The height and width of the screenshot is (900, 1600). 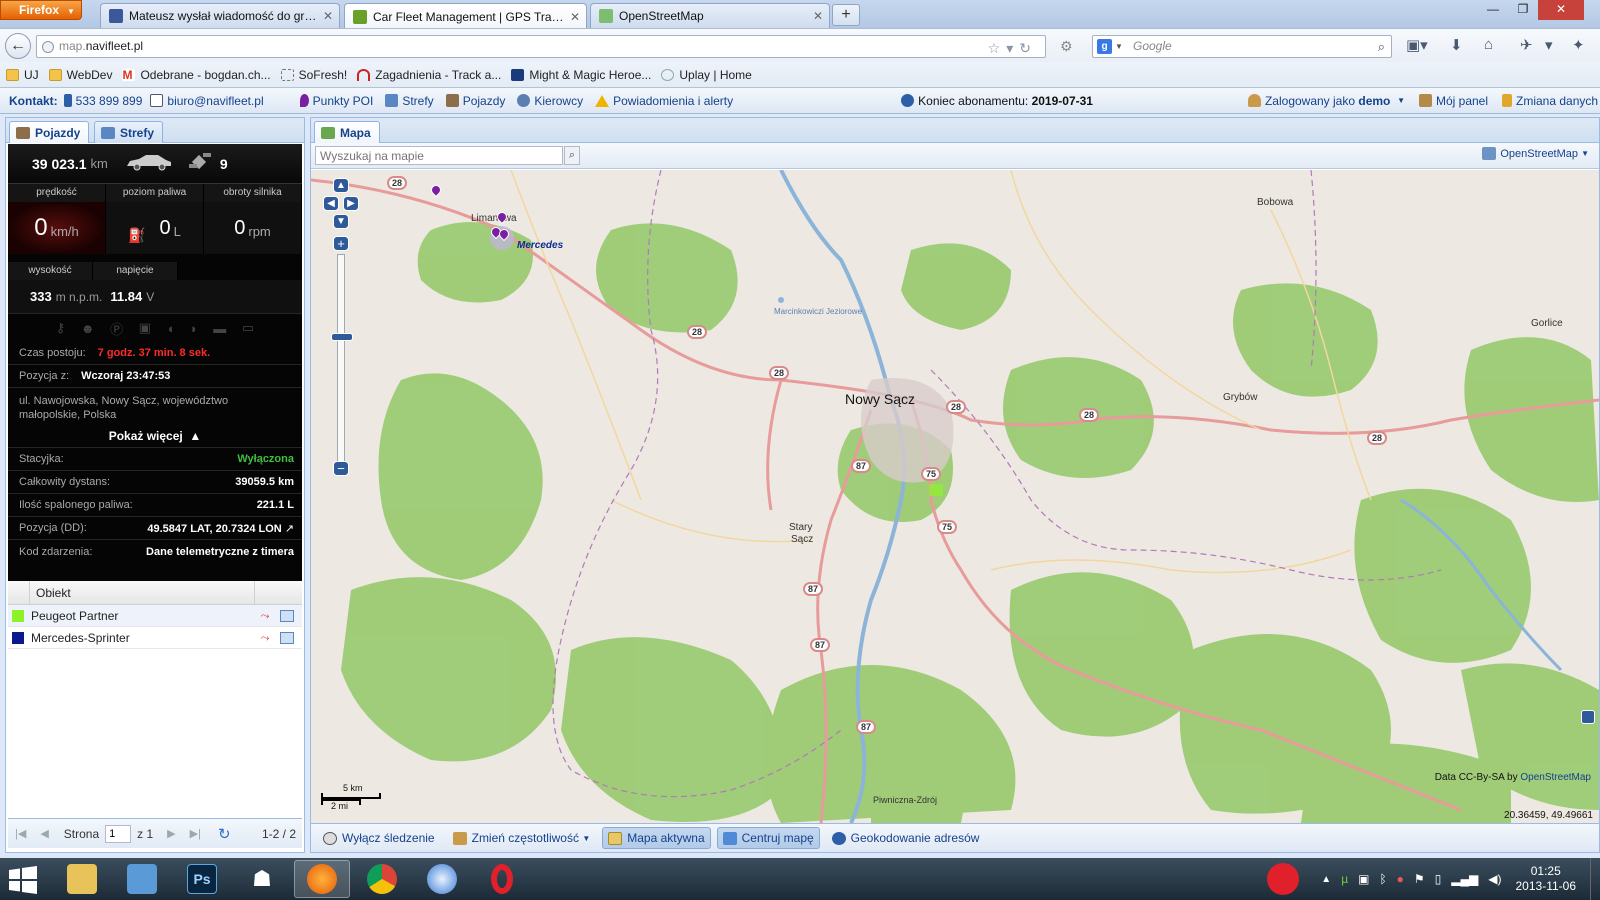 I want to click on url-bar: map.navifleet.pl ☆▾↻, so click(x=541, y=46).